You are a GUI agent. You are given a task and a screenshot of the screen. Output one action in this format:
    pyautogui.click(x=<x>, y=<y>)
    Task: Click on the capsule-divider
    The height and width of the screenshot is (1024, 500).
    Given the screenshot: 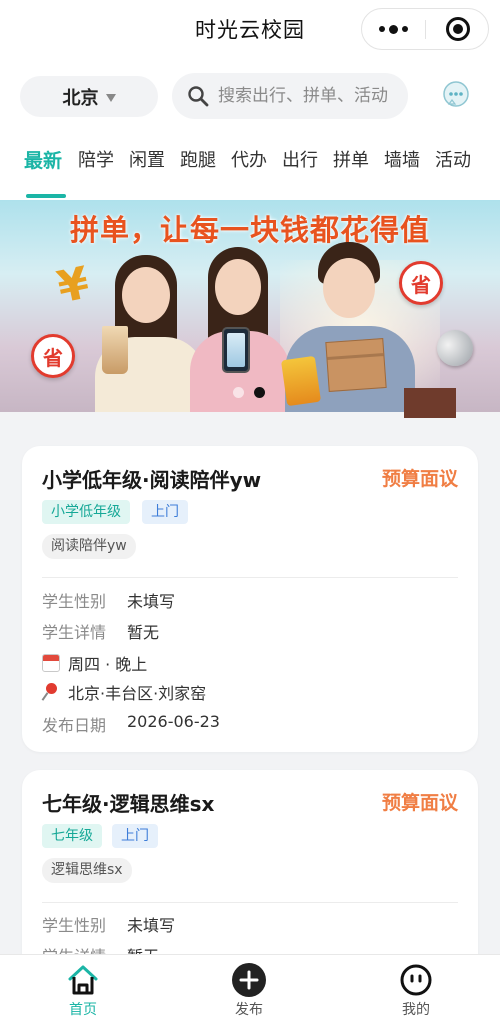 What is the action you would take?
    pyautogui.click(x=425, y=29)
    